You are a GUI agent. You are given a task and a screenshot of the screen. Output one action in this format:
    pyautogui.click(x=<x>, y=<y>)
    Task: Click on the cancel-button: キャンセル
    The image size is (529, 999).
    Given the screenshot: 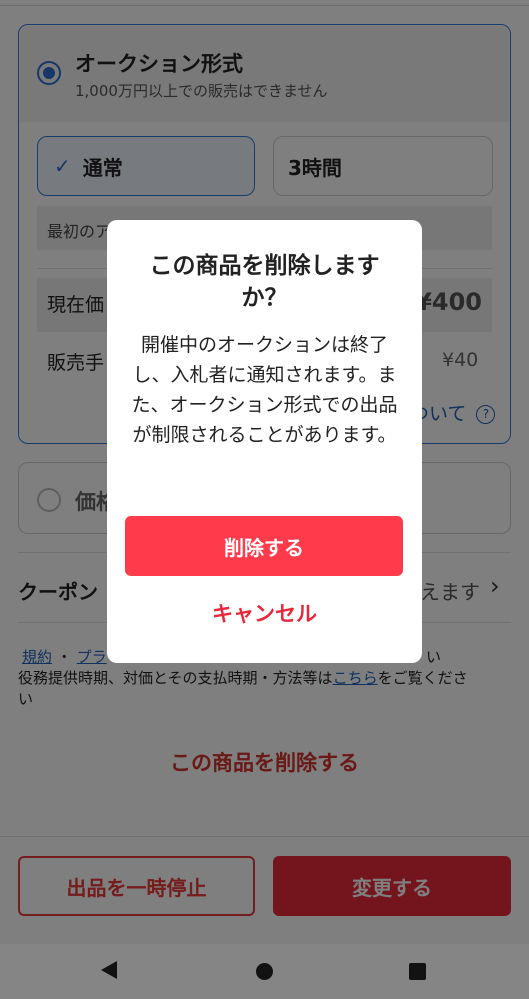 What is the action you would take?
    pyautogui.click(x=264, y=613)
    